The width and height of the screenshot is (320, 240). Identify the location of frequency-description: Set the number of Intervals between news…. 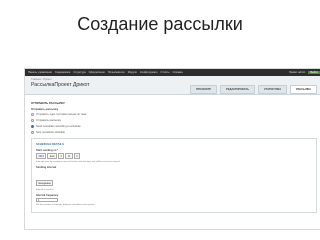
(66, 204).